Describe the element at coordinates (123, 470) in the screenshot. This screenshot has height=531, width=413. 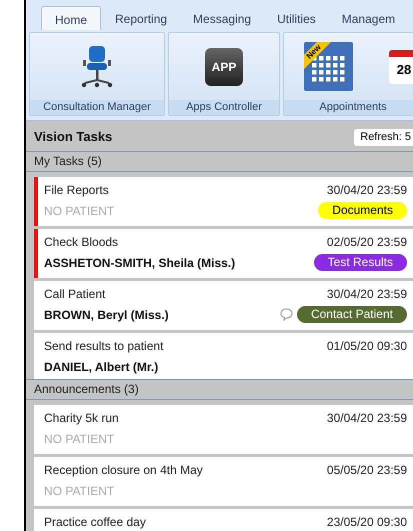
I see `task-title: Reception closure on 4th May` at that location.